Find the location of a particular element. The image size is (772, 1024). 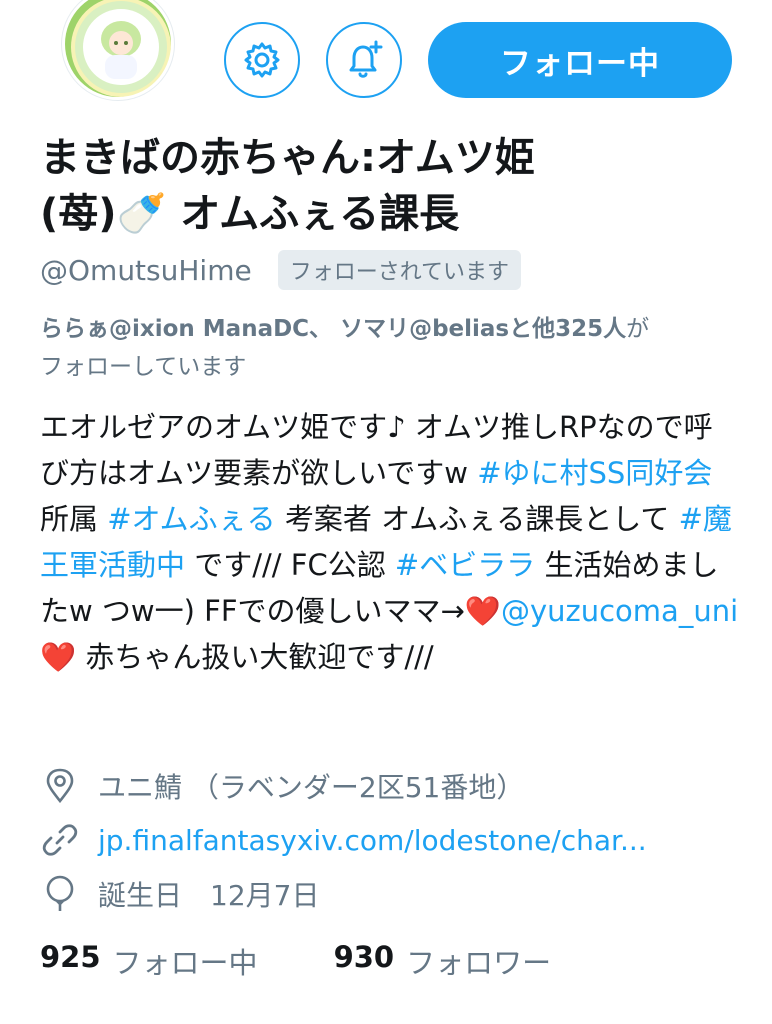

hashtag-link: #ベビララ is located at coordinates (465, 565).